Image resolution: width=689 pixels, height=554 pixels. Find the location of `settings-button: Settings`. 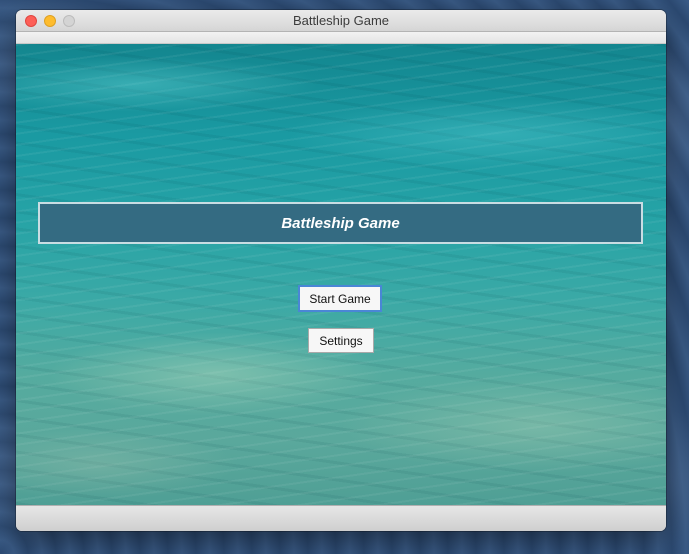

settings-button: Settings is located at coordinates (341, 340).